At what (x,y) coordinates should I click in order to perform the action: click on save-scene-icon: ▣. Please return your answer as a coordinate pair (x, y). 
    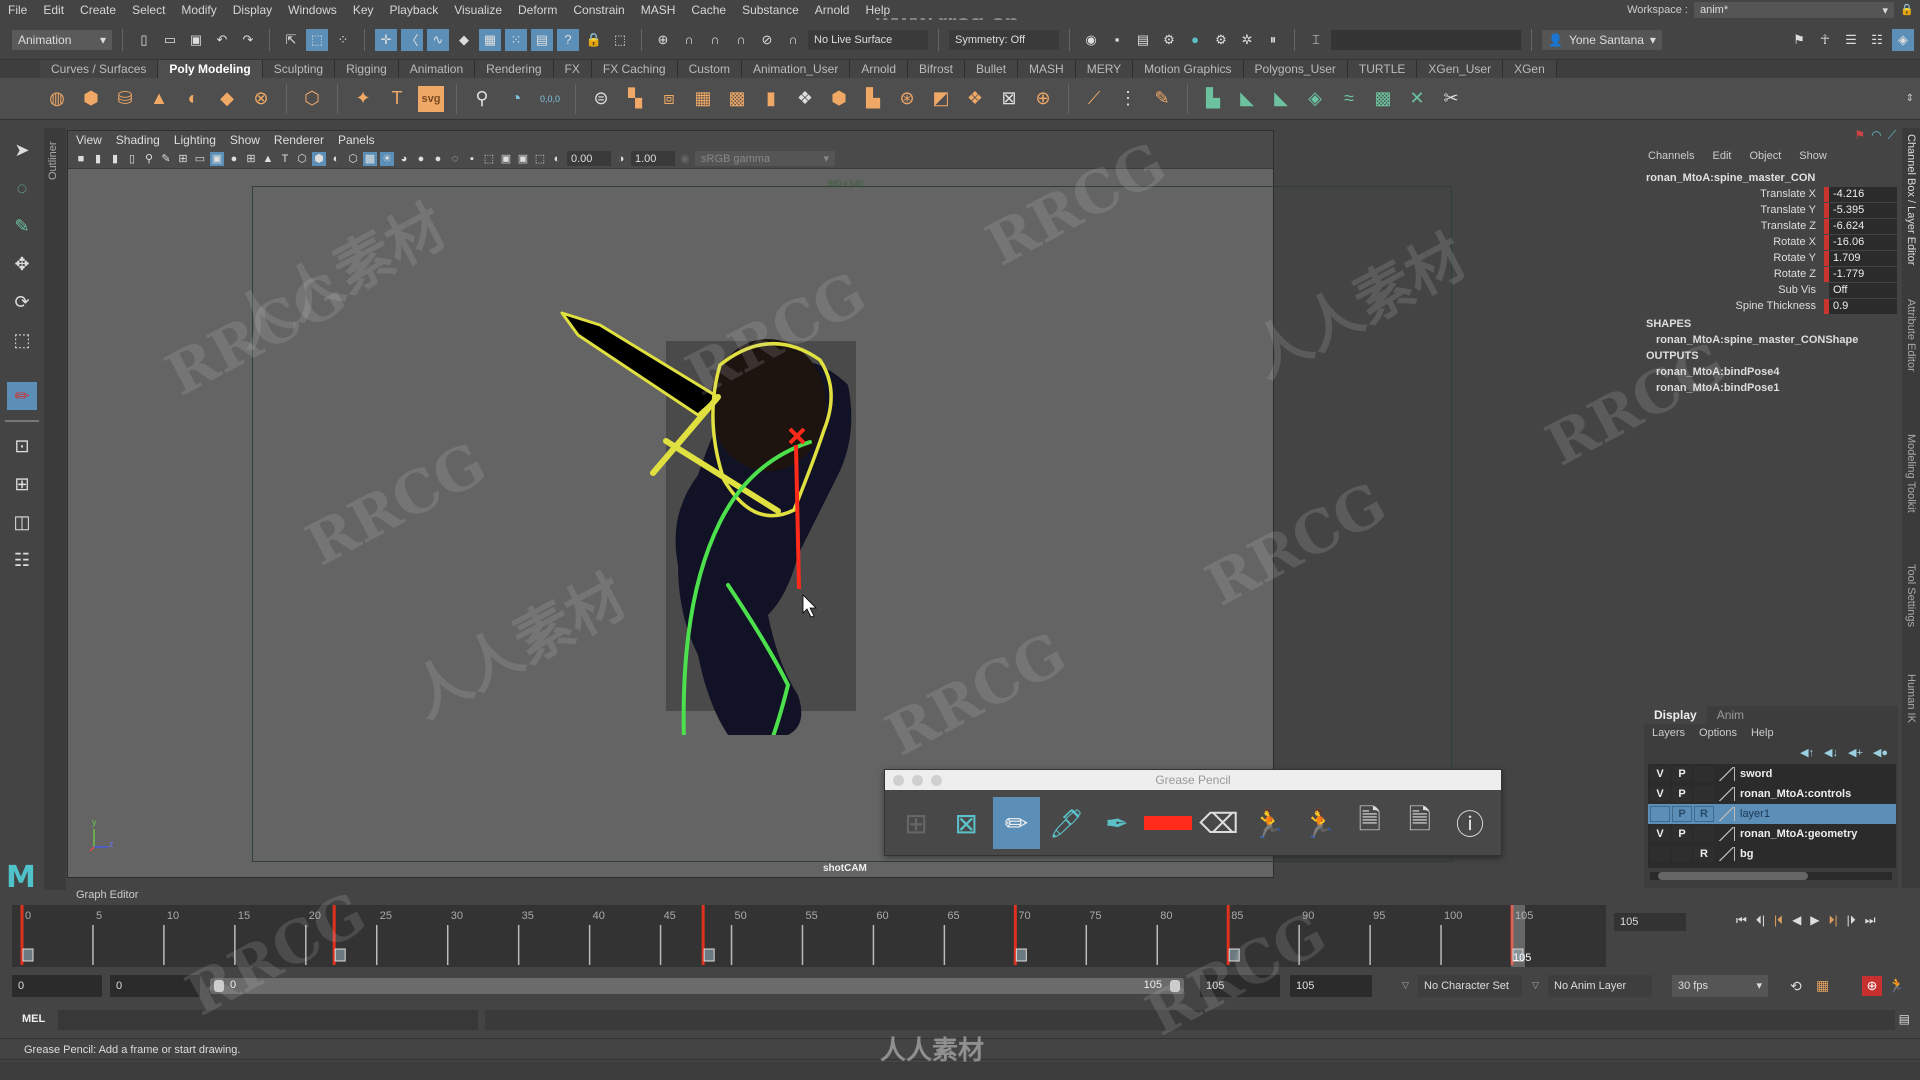
    Looking at the image, I should click on (196, 40).